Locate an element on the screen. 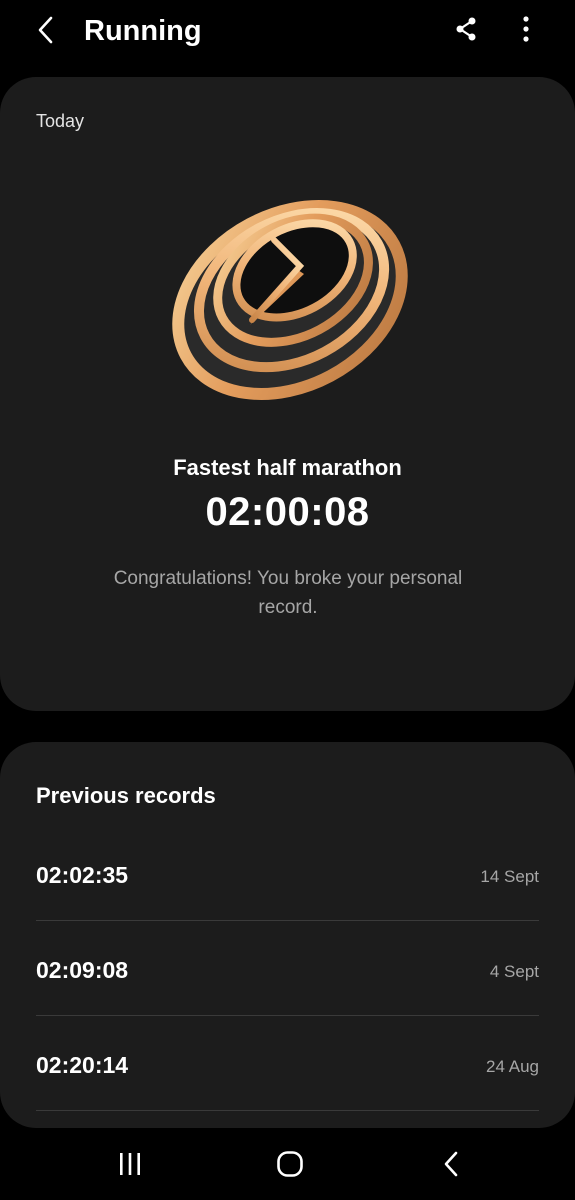  back-icon is located at coordinates (451, 1164).